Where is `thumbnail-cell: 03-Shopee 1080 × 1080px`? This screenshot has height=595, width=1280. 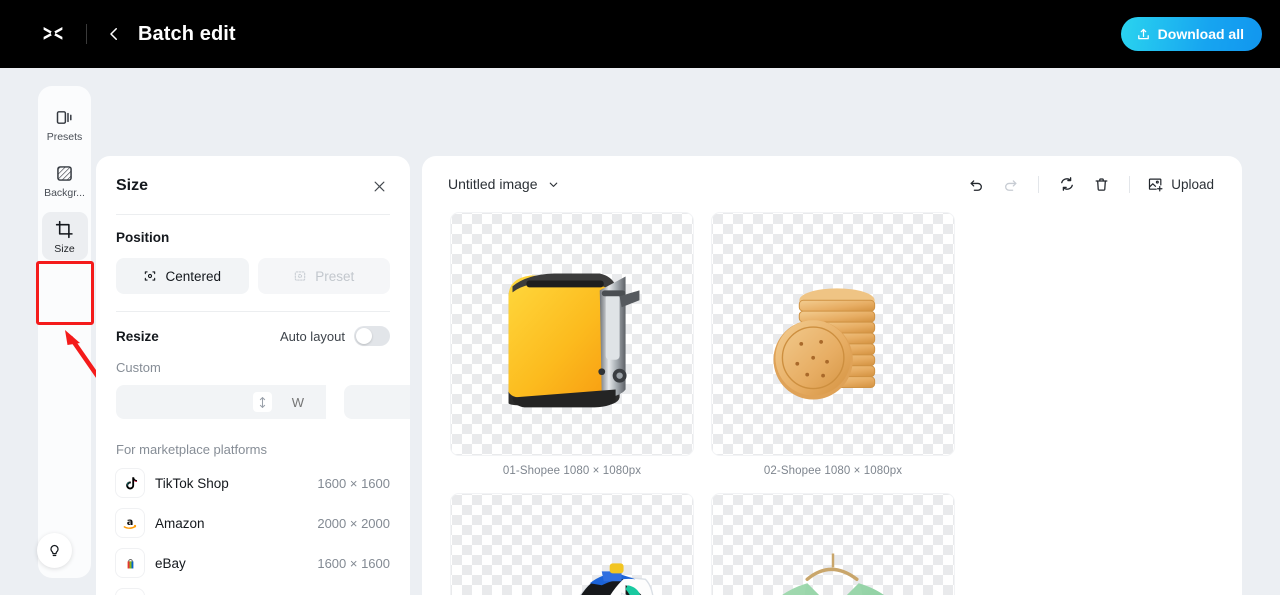 thumbnail-cell: 03-Shopee 1080 × 1080px is located at coordinates (572, 544).